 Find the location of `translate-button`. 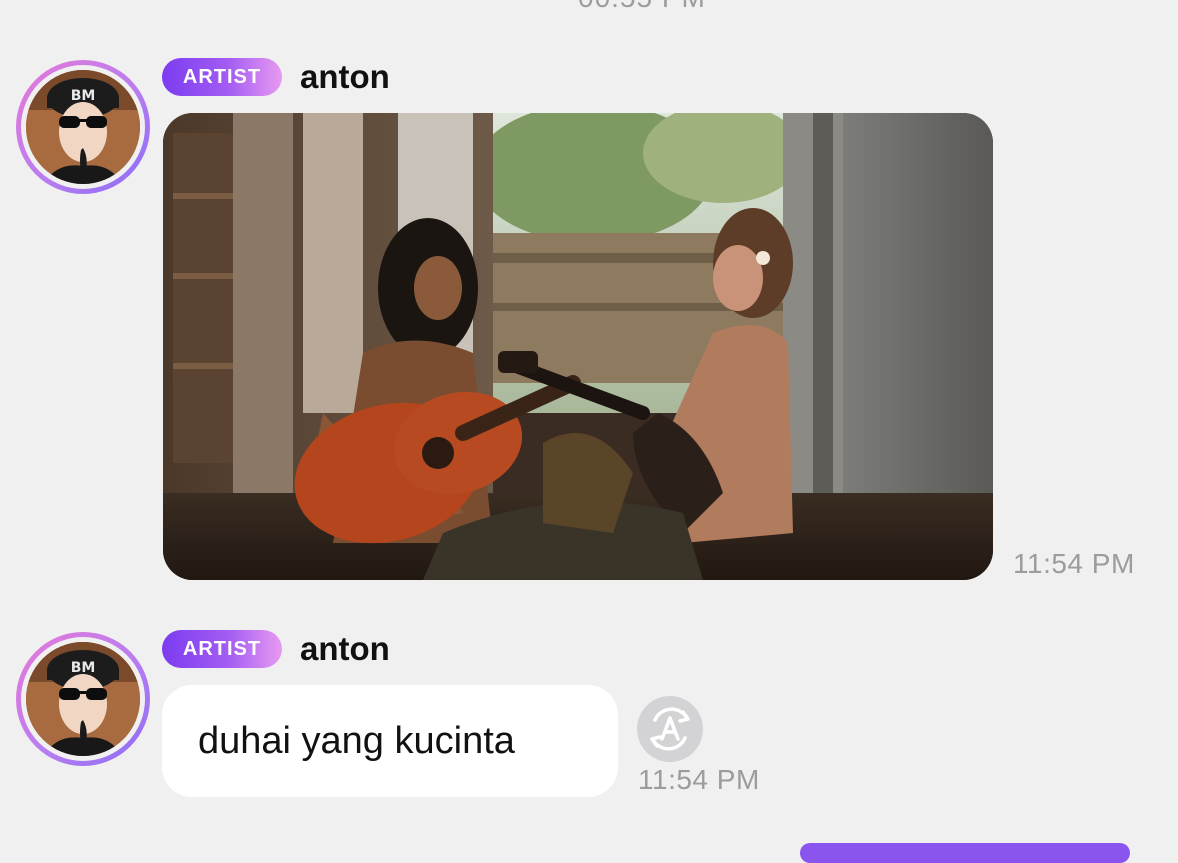

translate-button is located at coordinates (670, 729).